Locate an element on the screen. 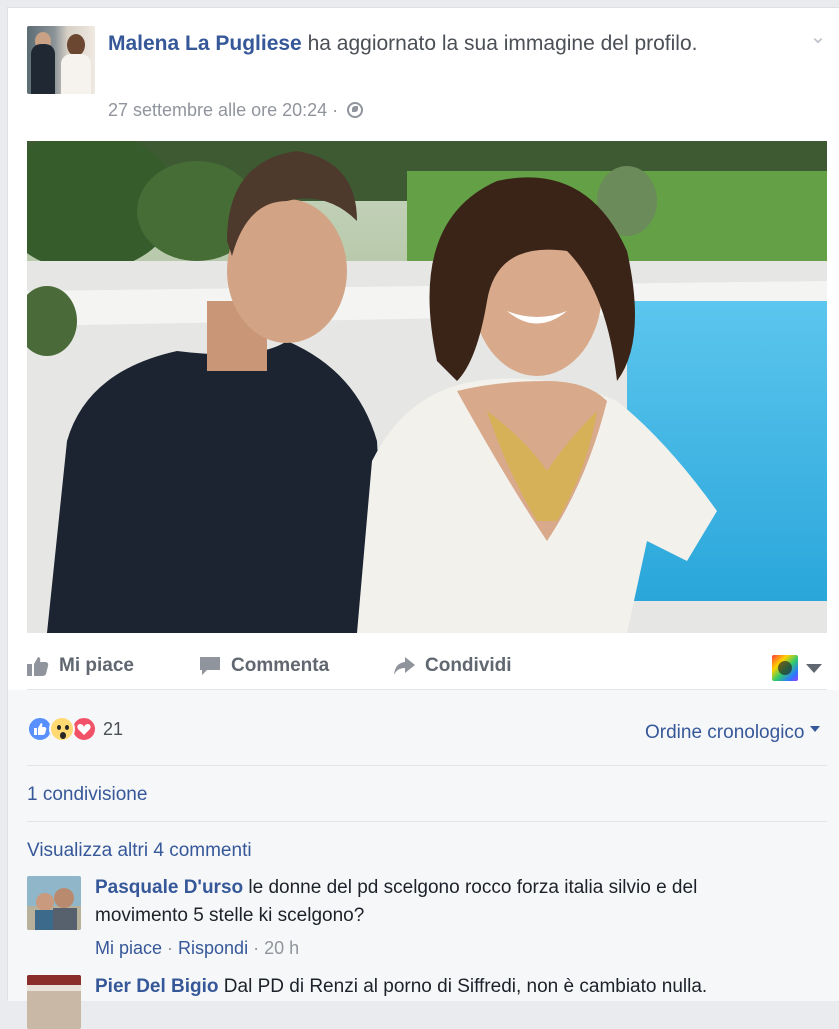 This screenshot has width=839, height=1029. share-label: Condividi is located at coordinates (468, 665).